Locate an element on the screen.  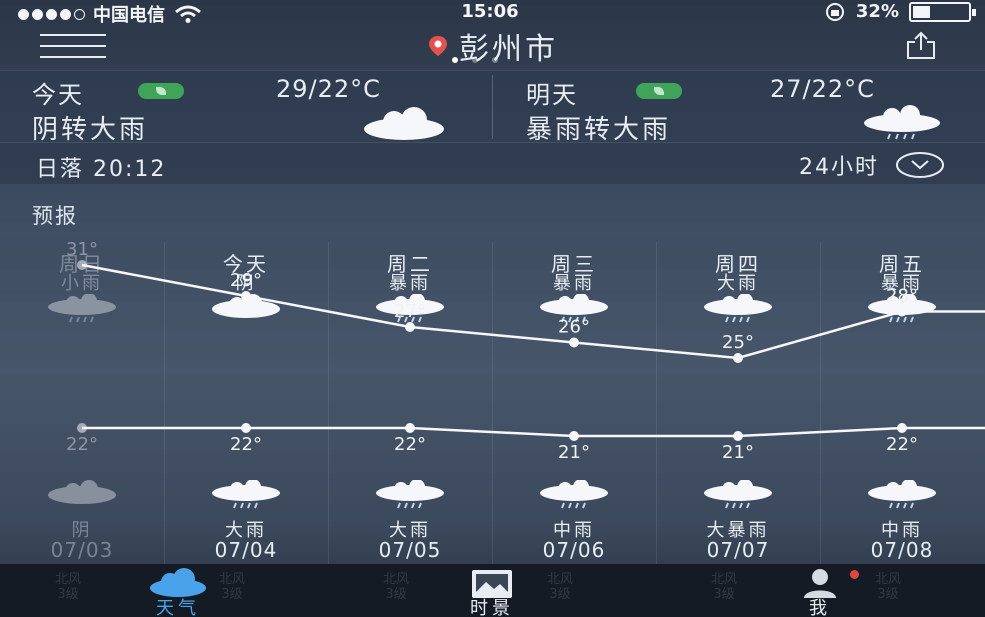
forecast-date: 07/06 is located at coordinates (574, 550).